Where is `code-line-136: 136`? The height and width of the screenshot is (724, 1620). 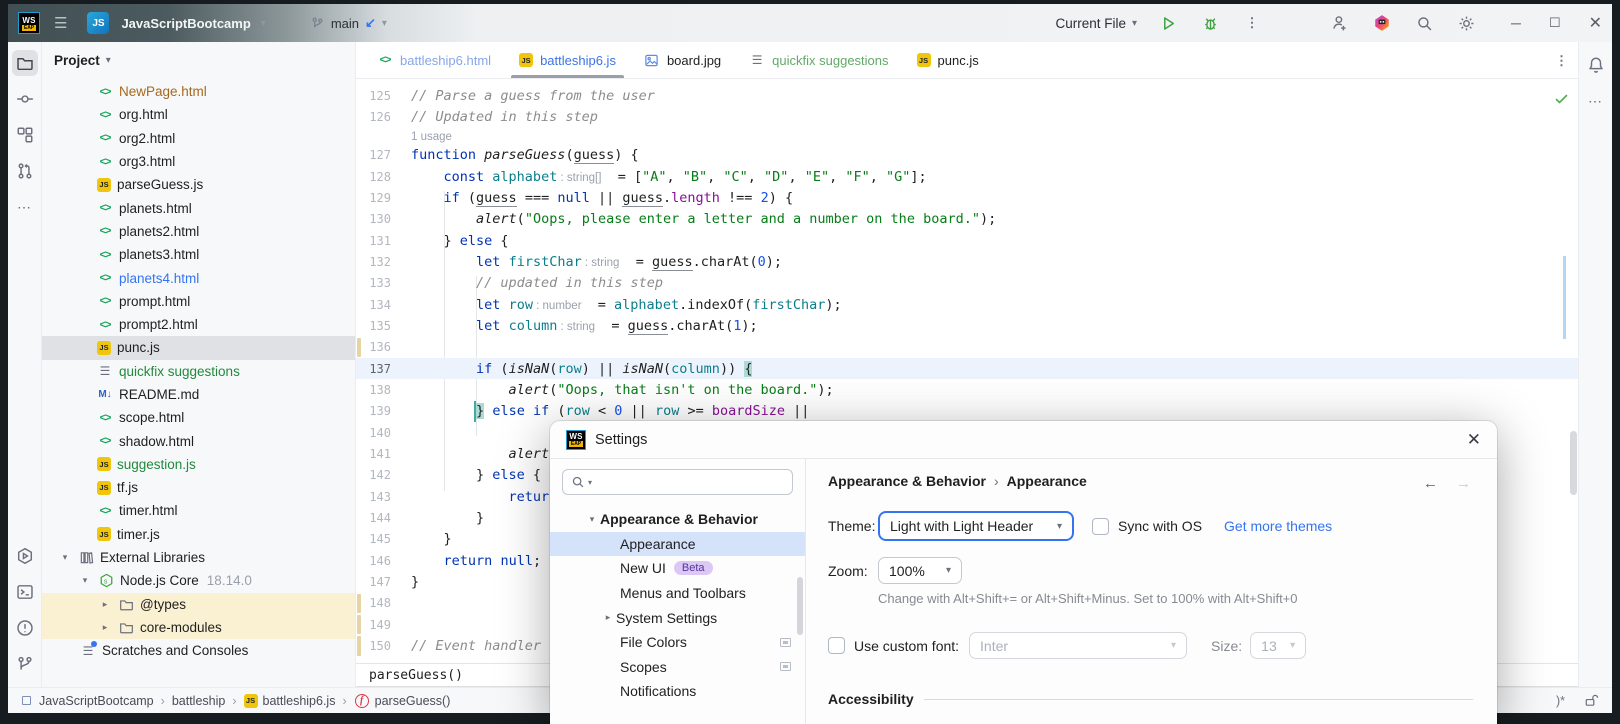
code-line-136: 136 is located at coordinates (967, 347).